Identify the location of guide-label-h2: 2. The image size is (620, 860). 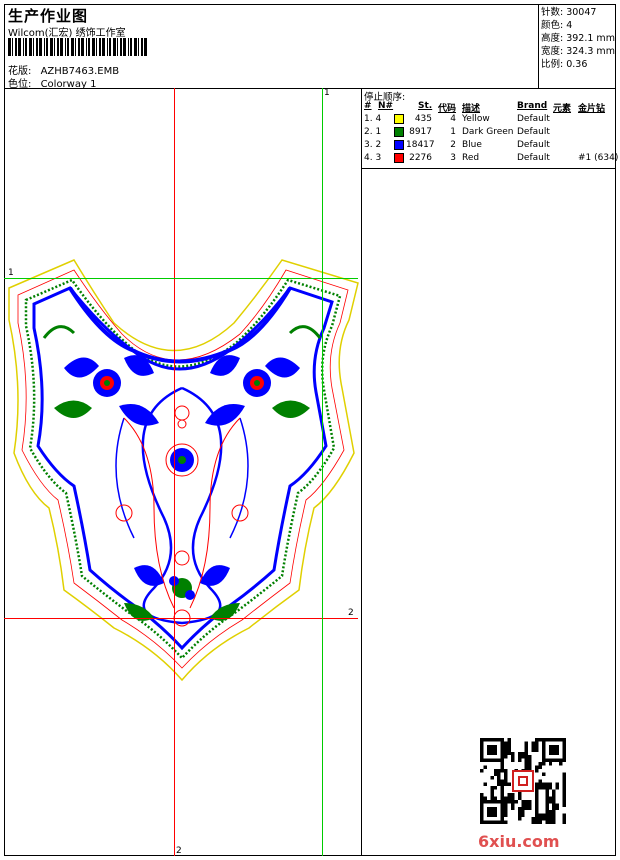
(351, 613).